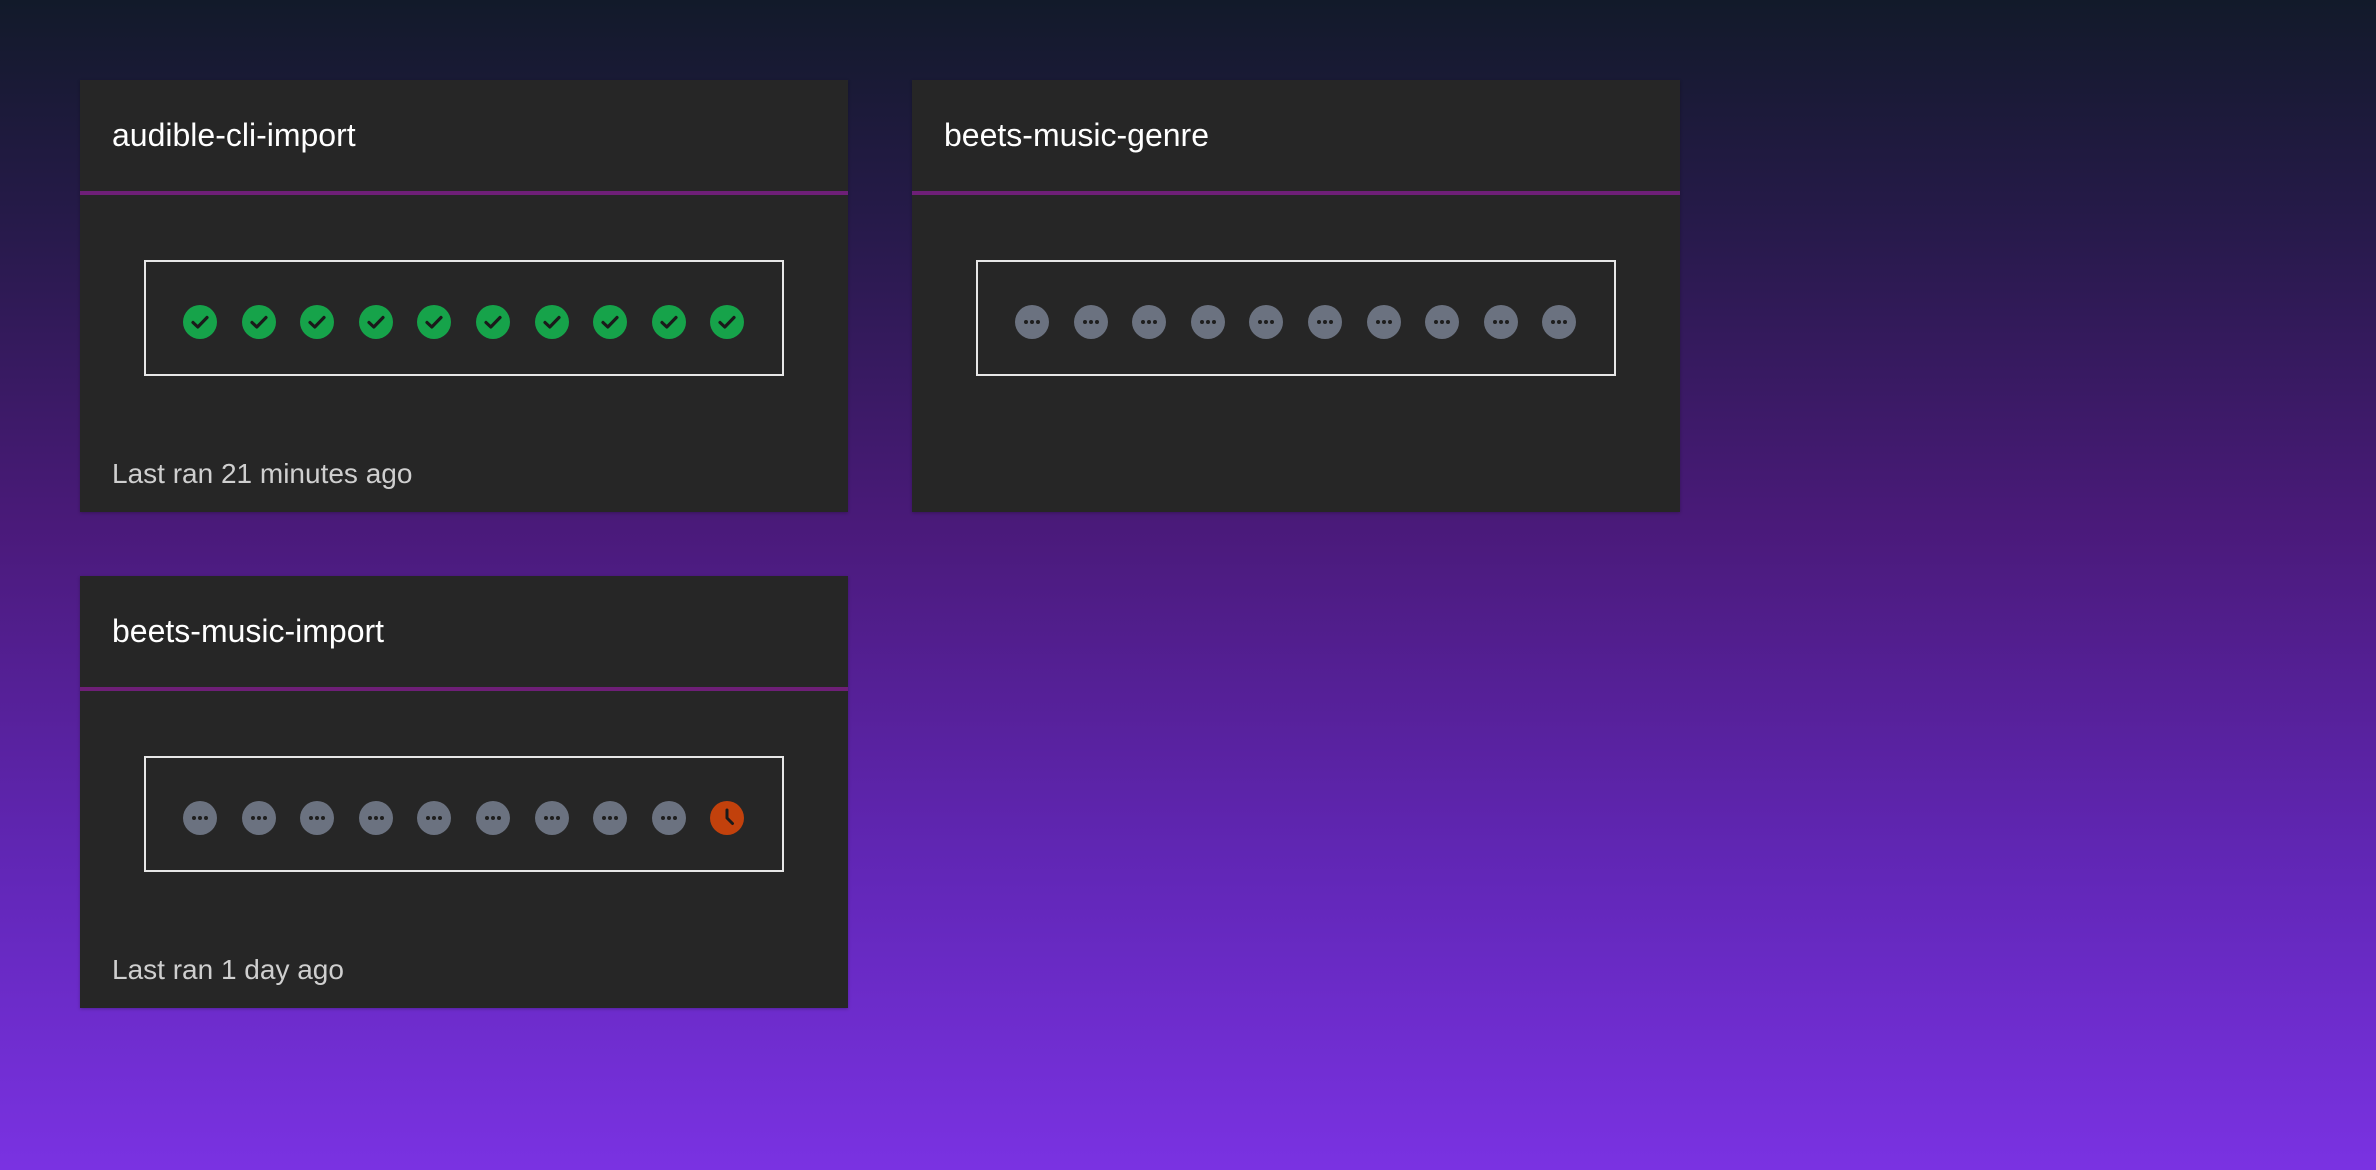 The width and height of the screenshot is (2376, 1170). Describe the element at coordinates (248, 631) in the screenshot. I see `job-title: beets-music-import` at that location.